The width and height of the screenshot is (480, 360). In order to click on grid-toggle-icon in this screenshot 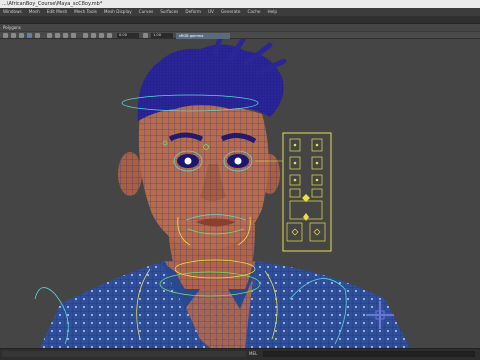, I will do `click(101, 35)`.